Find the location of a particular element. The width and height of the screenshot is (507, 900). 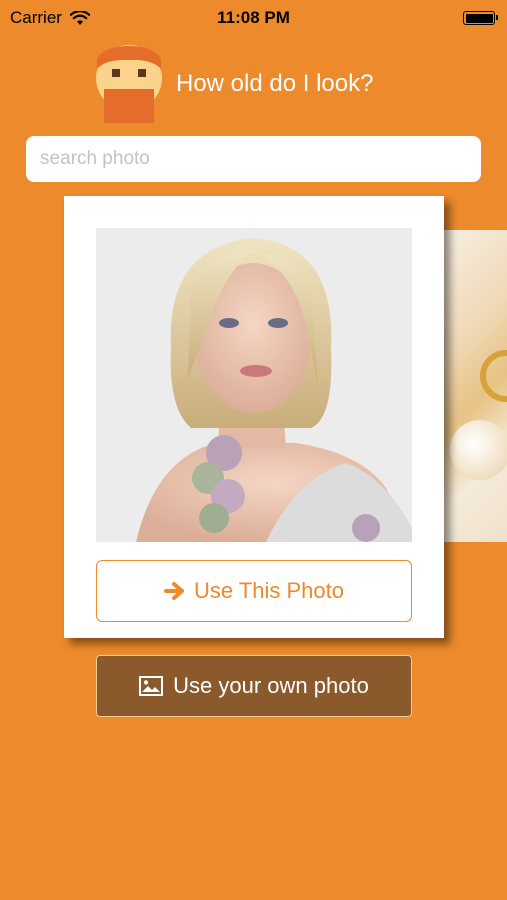

use-this-photo-button: Use This Photo is located at coordinates (254, 591).